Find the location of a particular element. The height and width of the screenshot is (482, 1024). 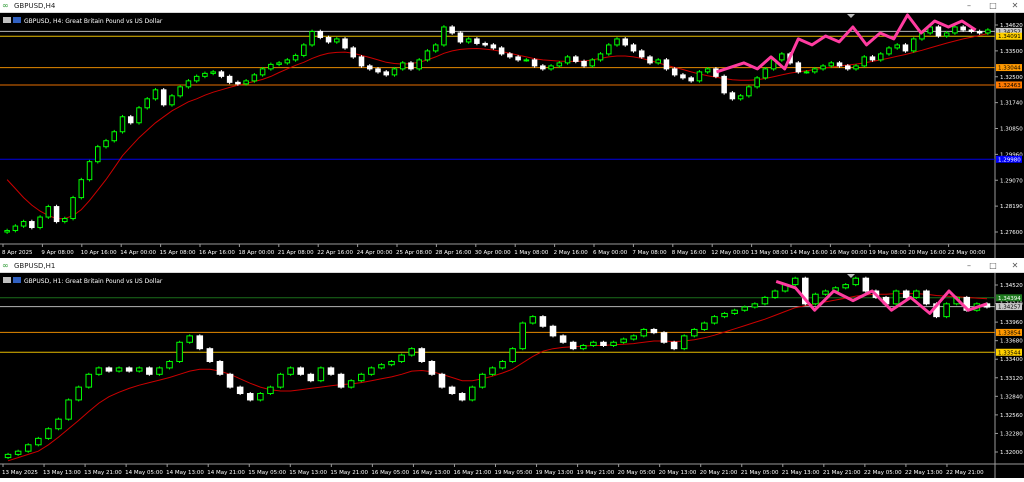

time-tick-label: 1 May 08:00 is located at coordinates (531, 253).